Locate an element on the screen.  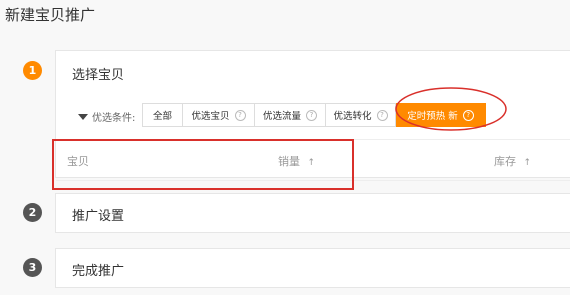
step-1-title: 选择宝贝 is located at coordinates (98, 75).